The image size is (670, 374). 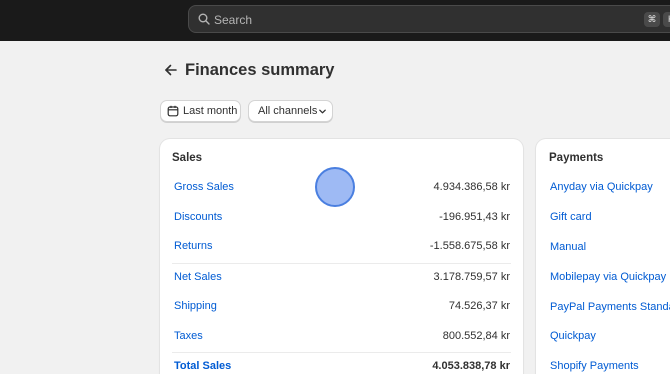 I want to click on page-title: Finances summary, so click(x=260, y=70).